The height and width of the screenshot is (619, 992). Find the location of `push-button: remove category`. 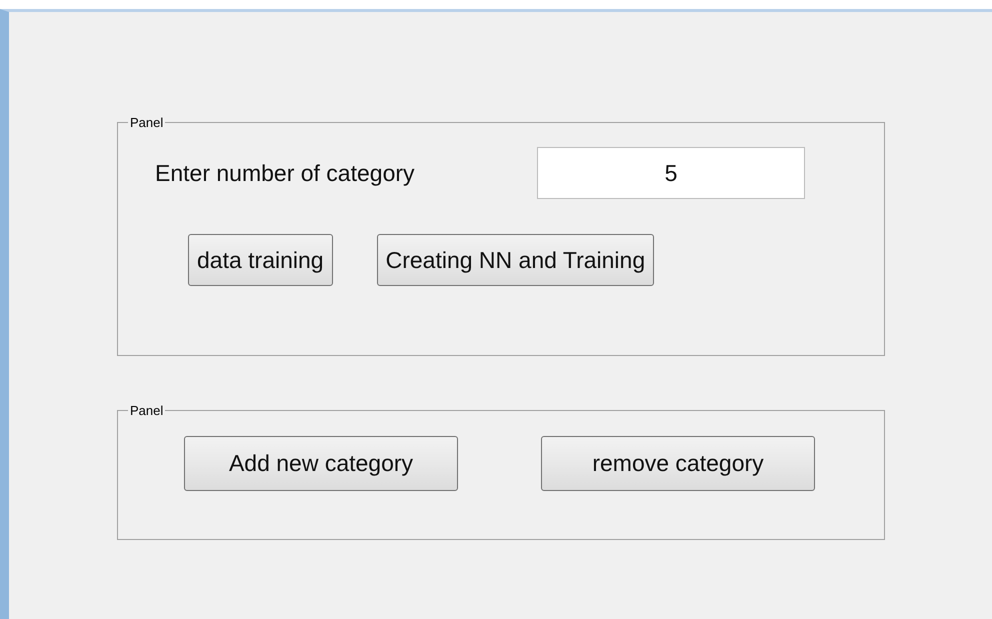

push-button: remove category is located at coordinates (678, 463).